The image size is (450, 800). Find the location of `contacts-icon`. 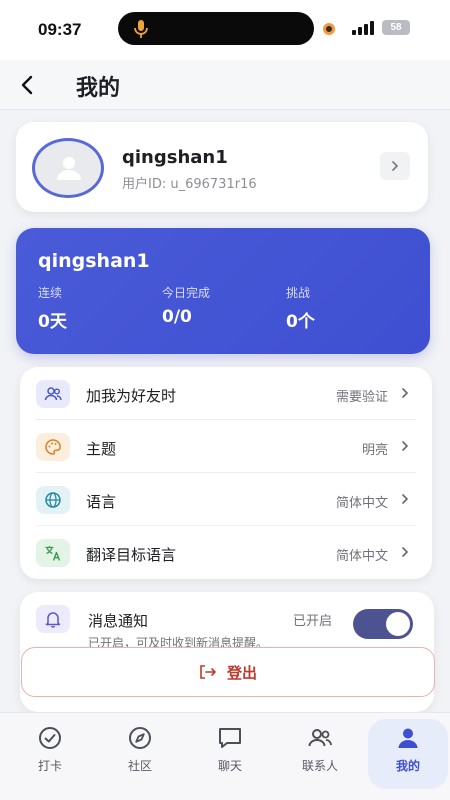

contacts-icon is located at coordinates (320, 738).